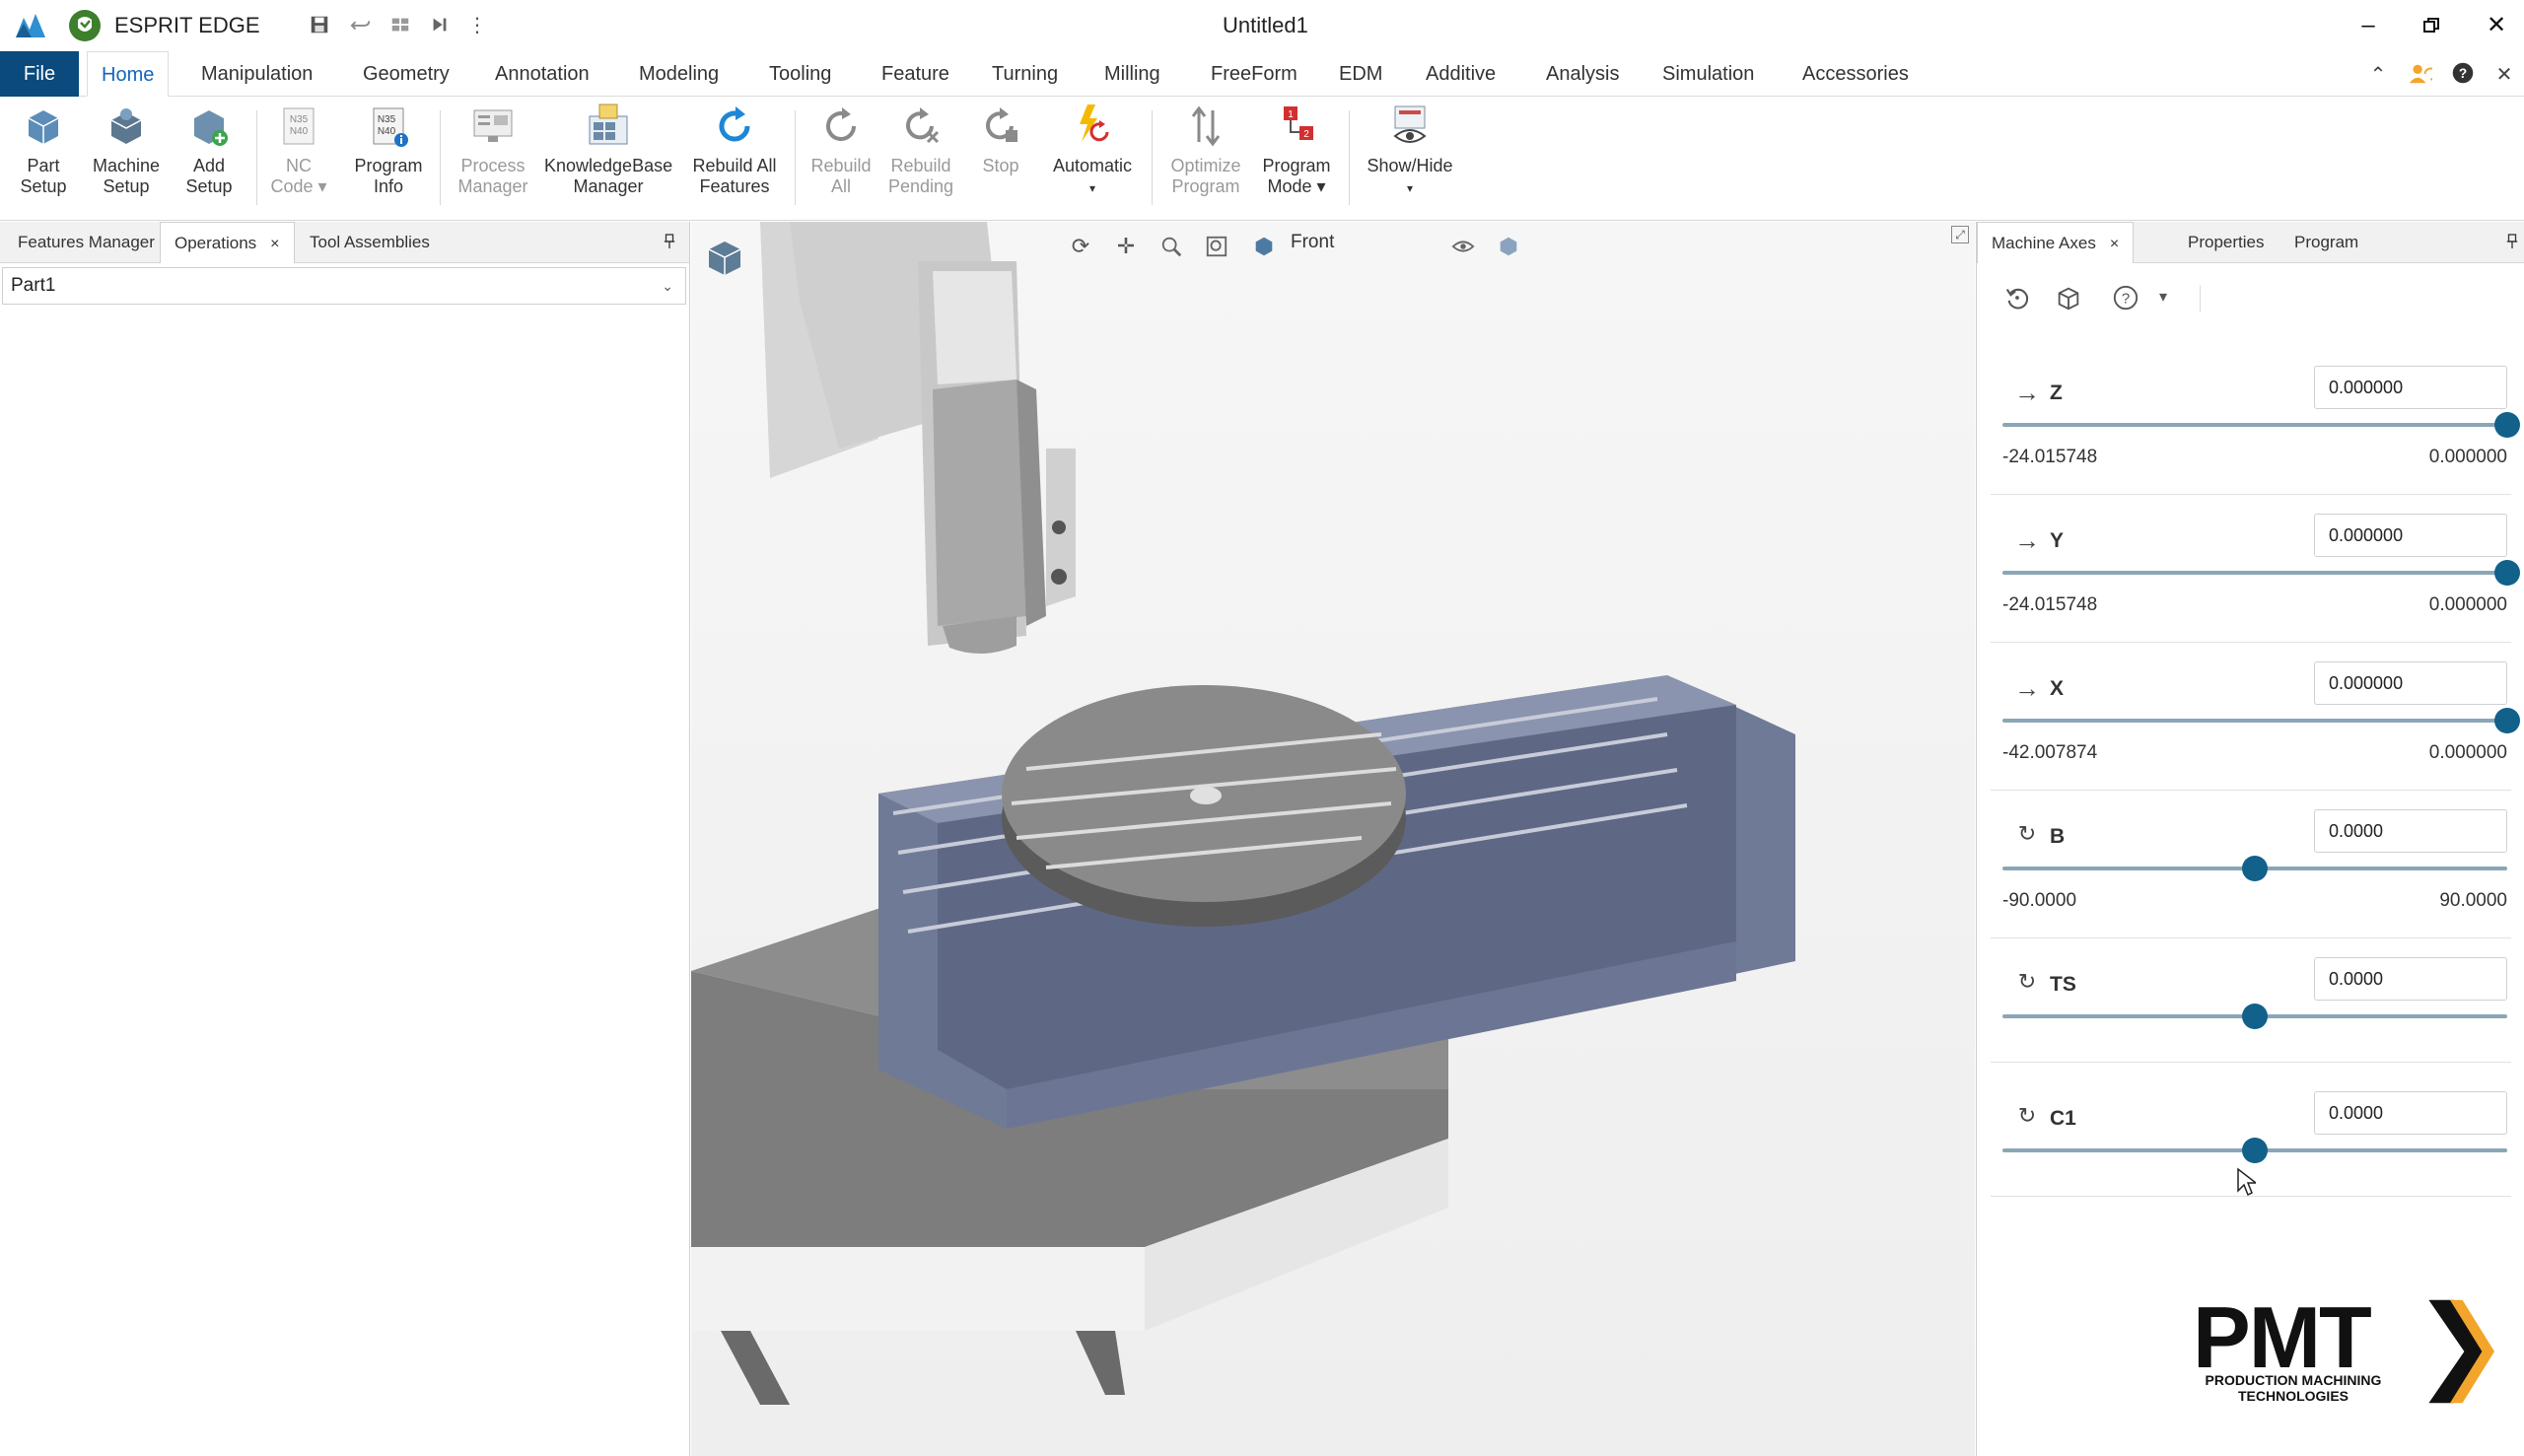 The image size is (2524, 1456). Describe the element at coordinates (1297, 150) in the screenshot. I see `program-mode-button: 12 Program Mode ▾` at that location.